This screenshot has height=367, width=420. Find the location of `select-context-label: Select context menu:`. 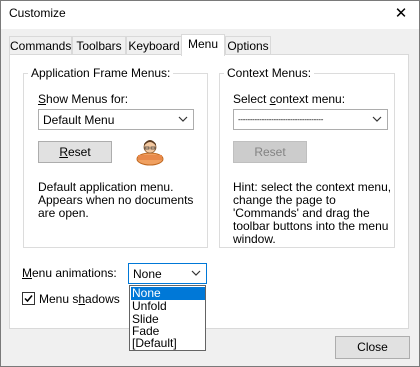

select-context-label: Select context menu: is located at coordinates (289, 99).